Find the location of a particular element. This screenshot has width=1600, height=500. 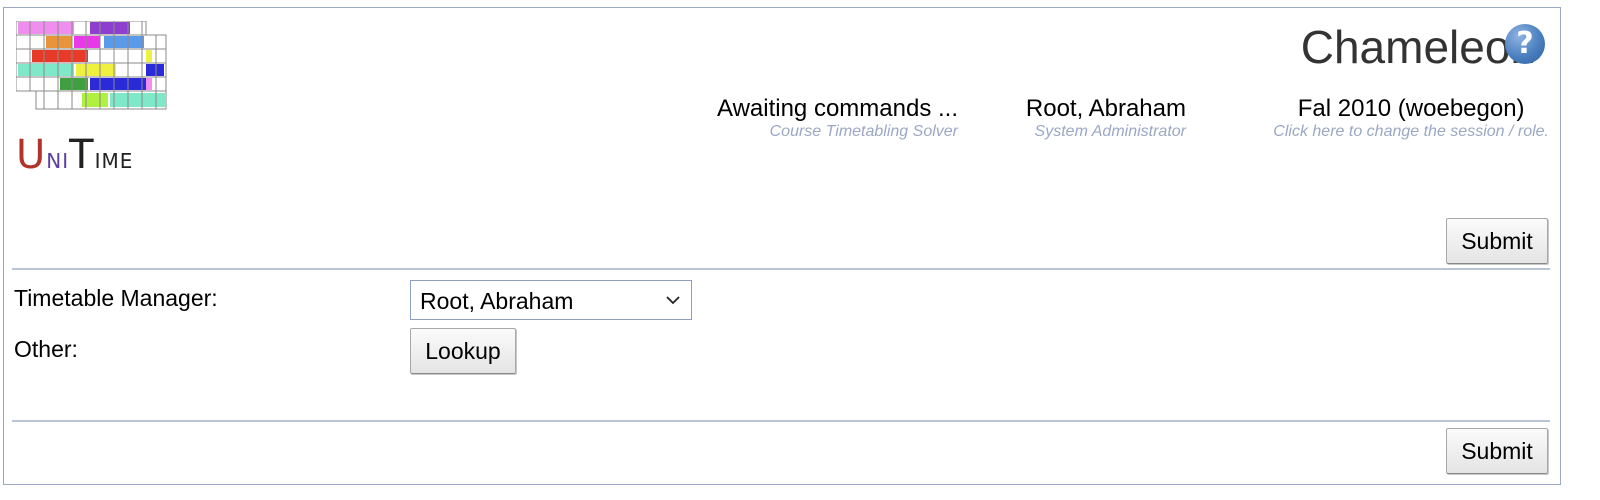

help-question-icon: ? is located at coordinates (1525, 44).